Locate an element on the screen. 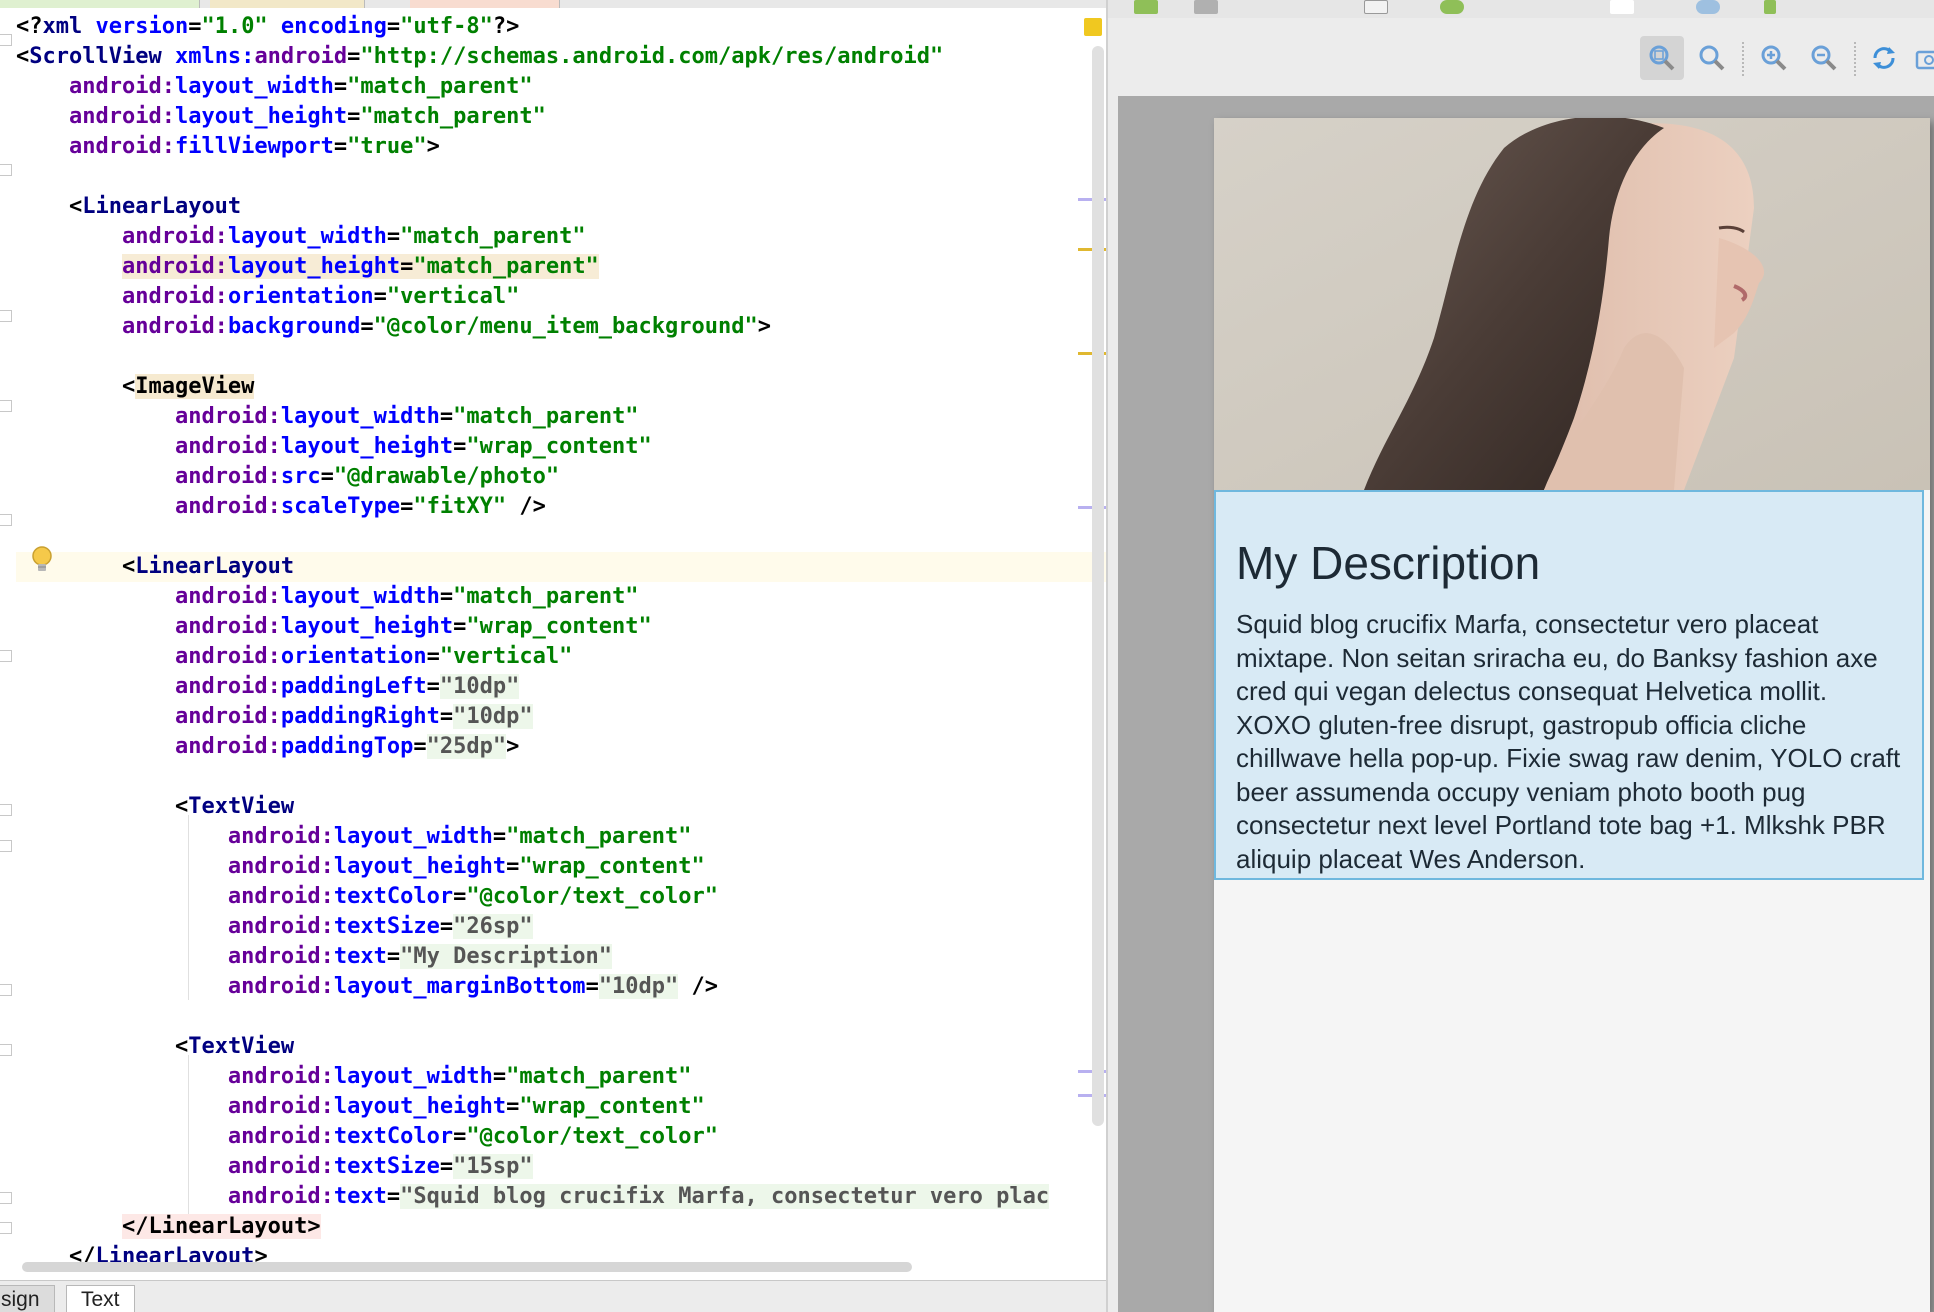  code-line: android:paddingRight="10dp" is located at coordinates (561, 717).